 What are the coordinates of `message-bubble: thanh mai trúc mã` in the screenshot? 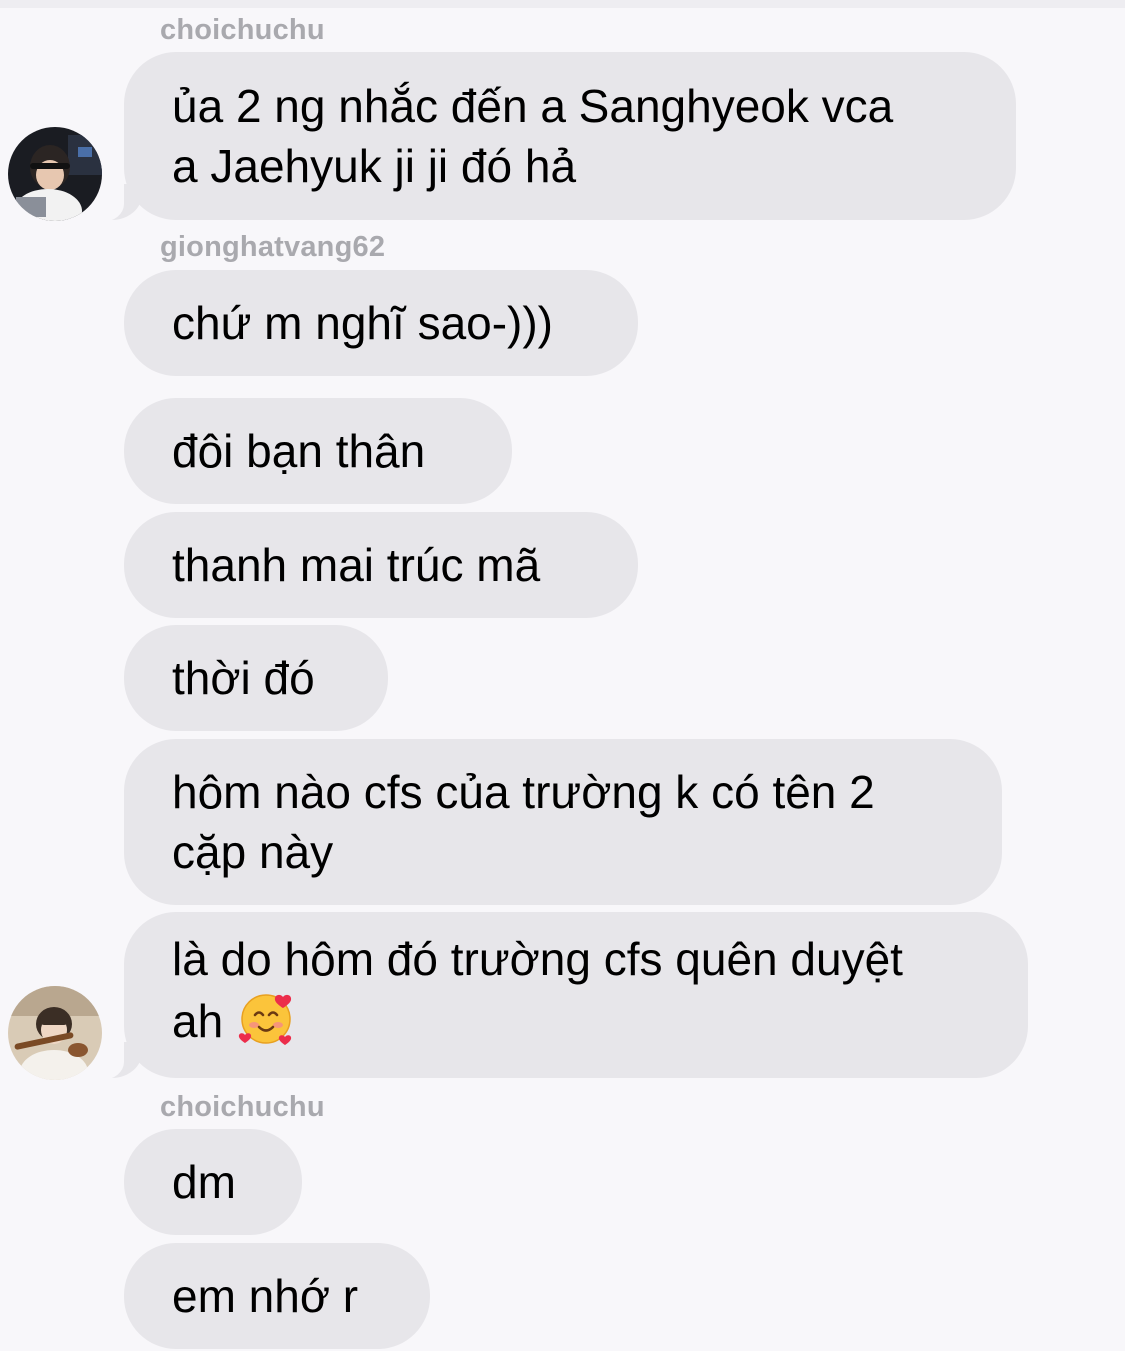 It's located at (381, 565).